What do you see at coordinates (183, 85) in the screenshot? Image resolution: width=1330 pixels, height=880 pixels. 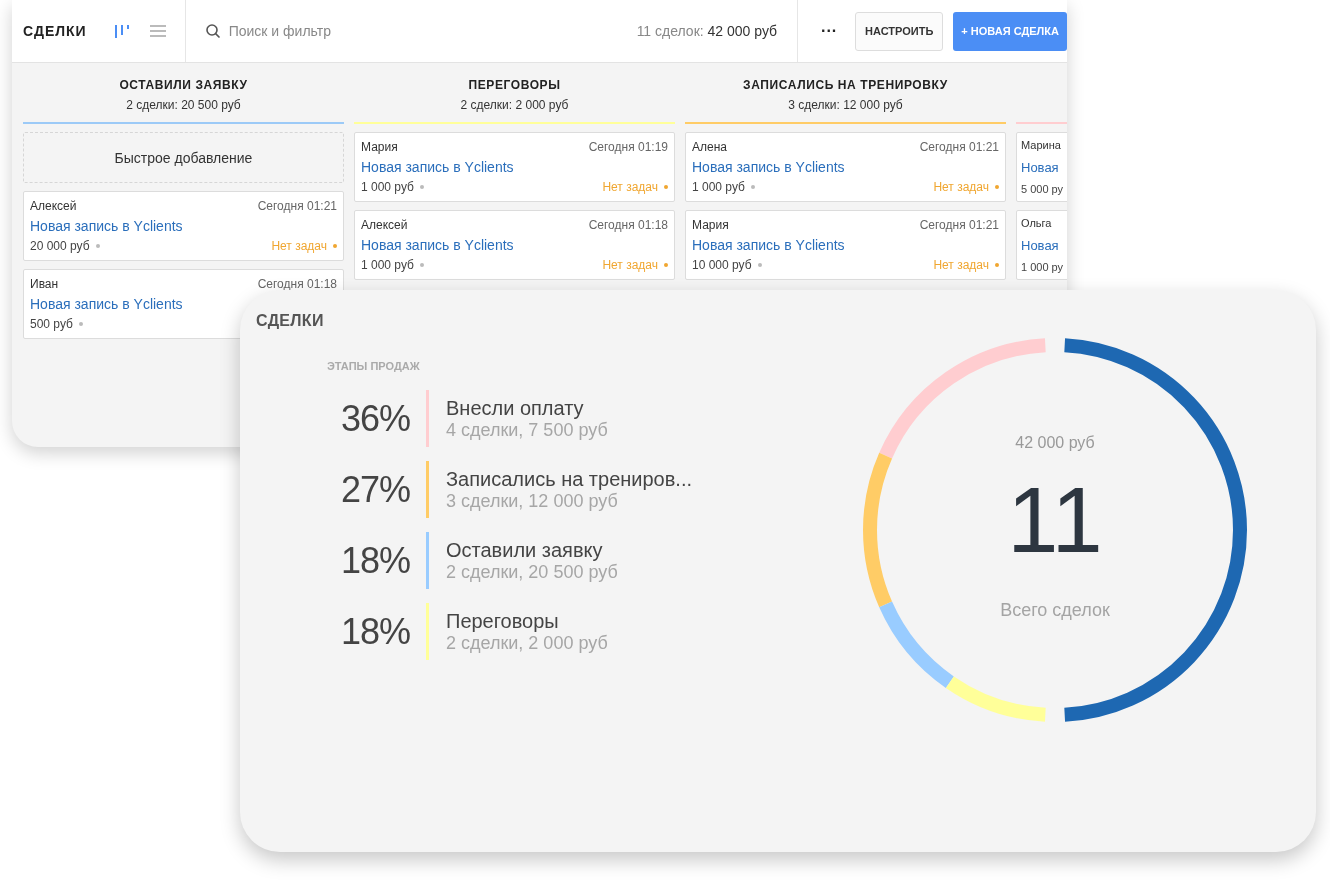 I see `column-title: ОСТАВИЛИ ЗАЯВКУ` at bounding box center [183, 85].